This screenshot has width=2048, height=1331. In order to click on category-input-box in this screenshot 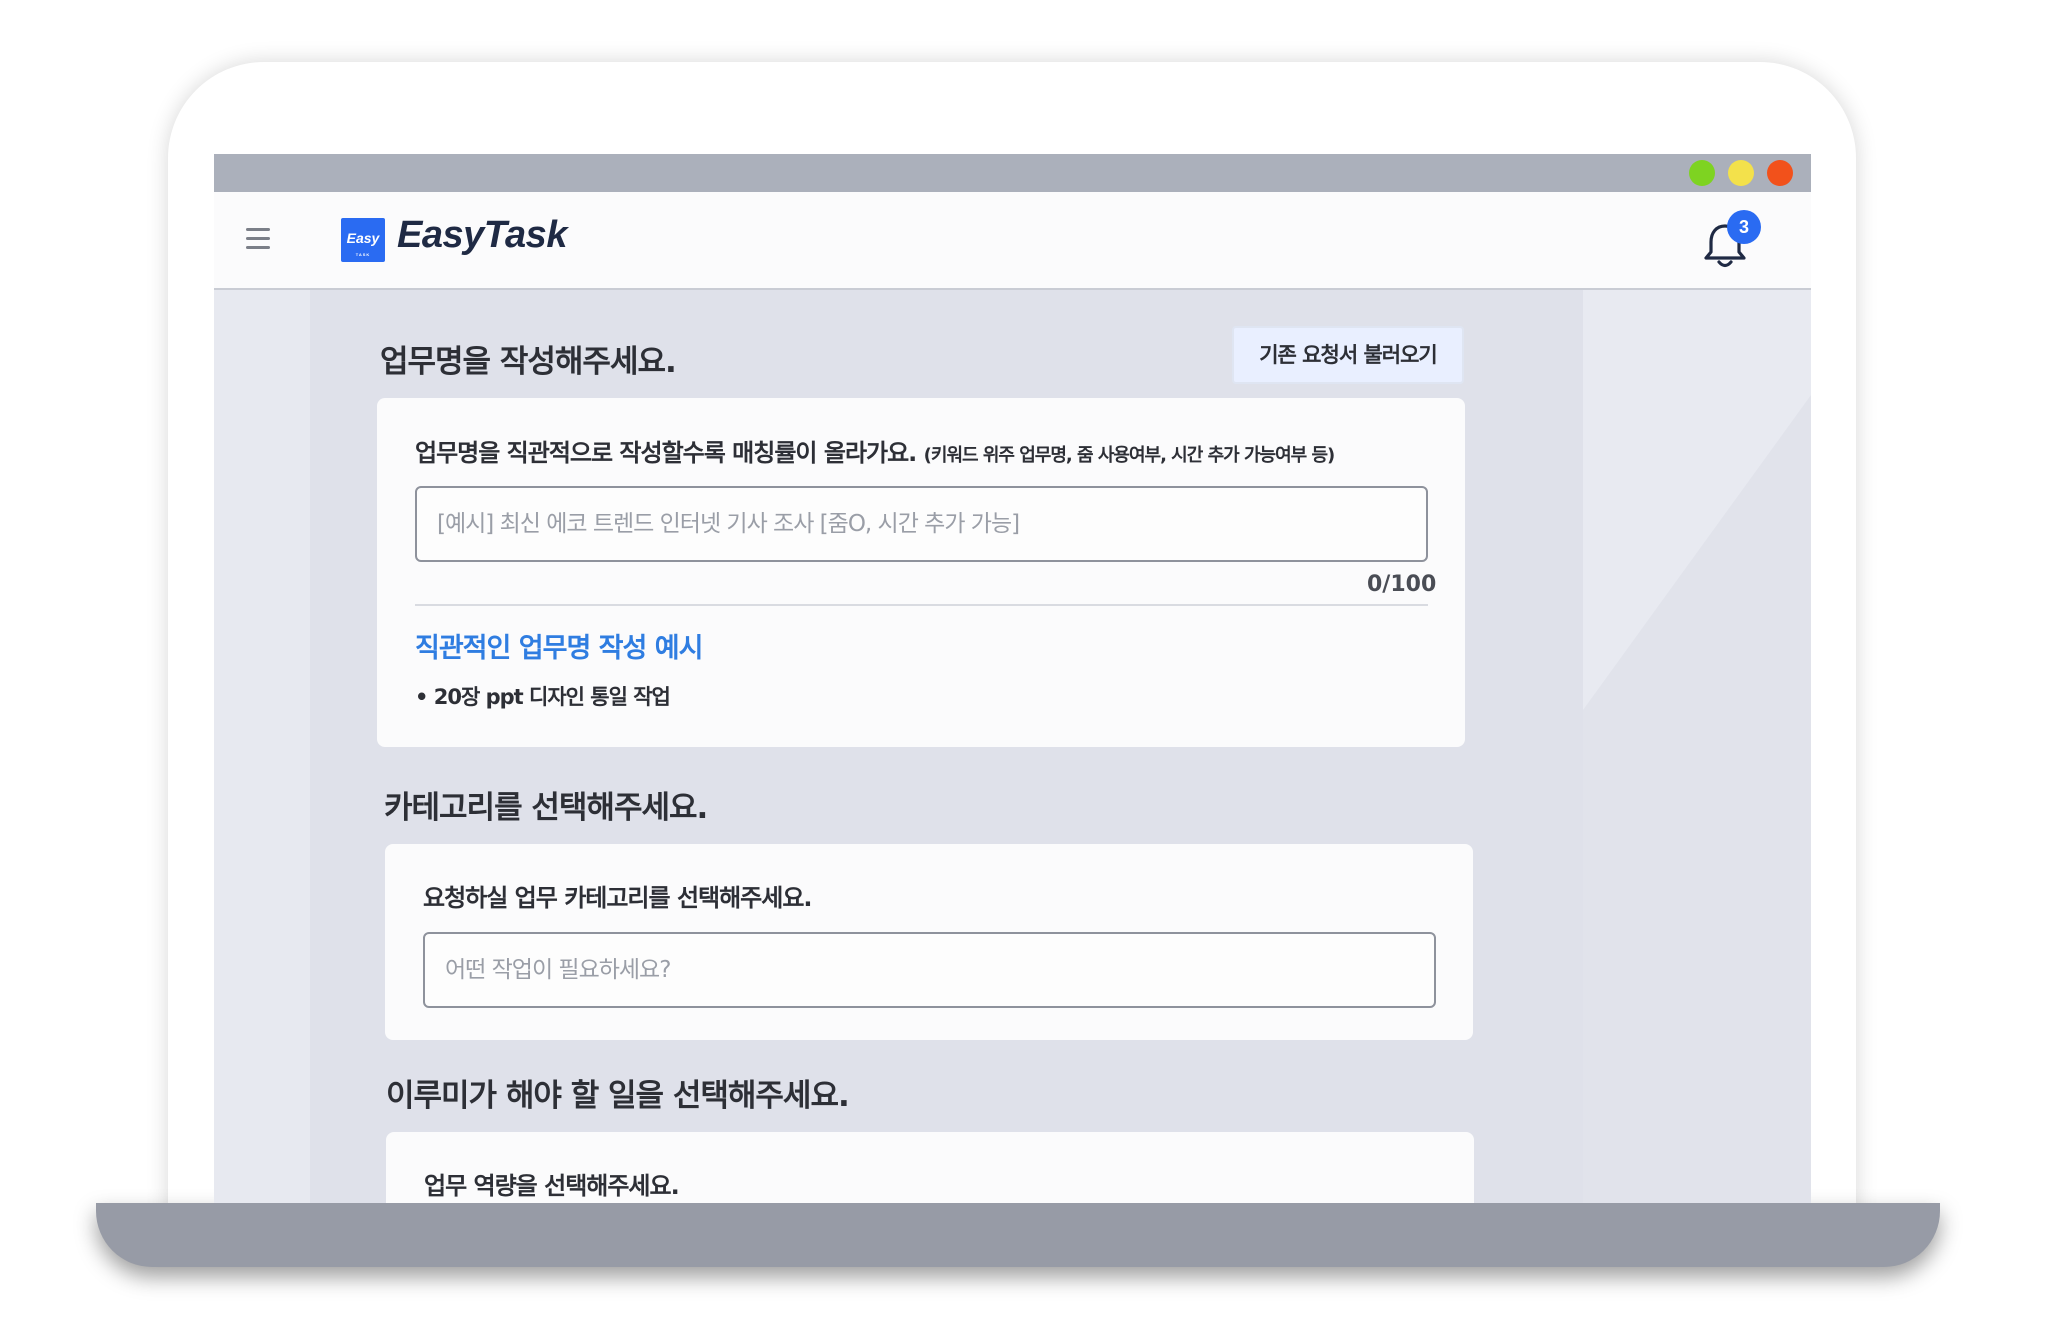, I will do `click(929, 970)`.